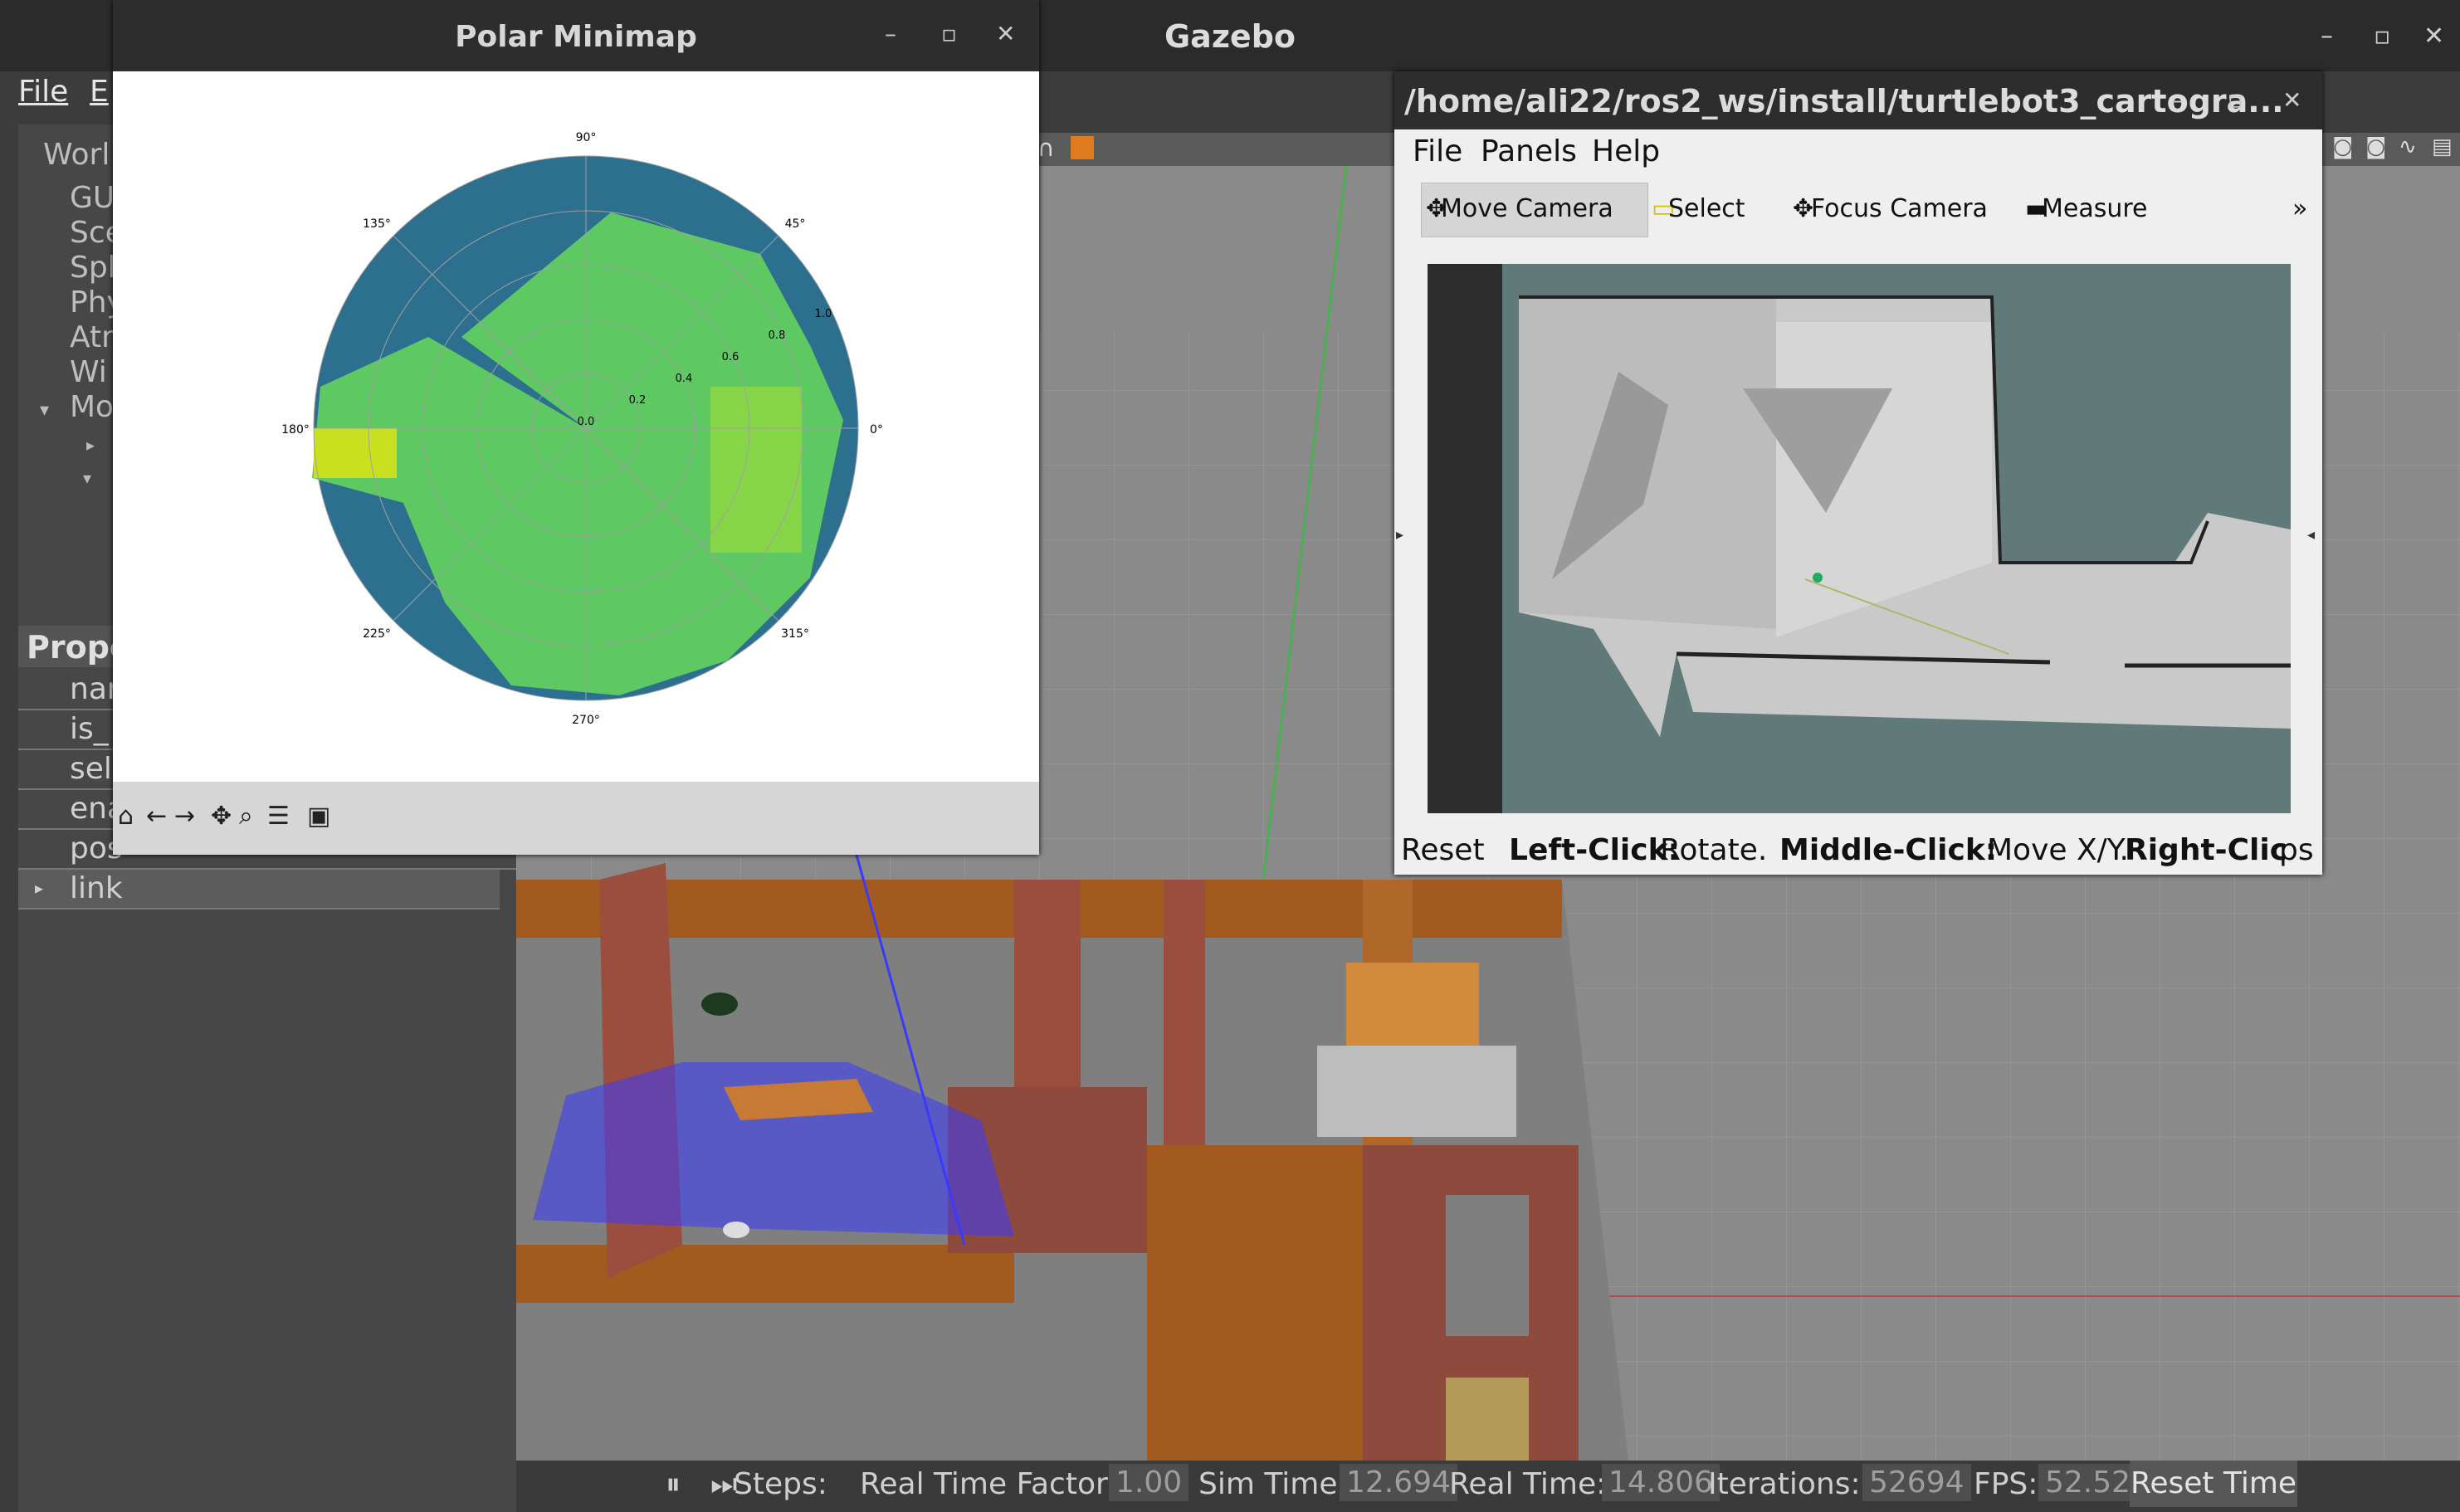  What do you see at coordinates (1527, 209) in the screenshot?
I see `move-camera-label: Move Camera` at bounding box center [1527, 209].